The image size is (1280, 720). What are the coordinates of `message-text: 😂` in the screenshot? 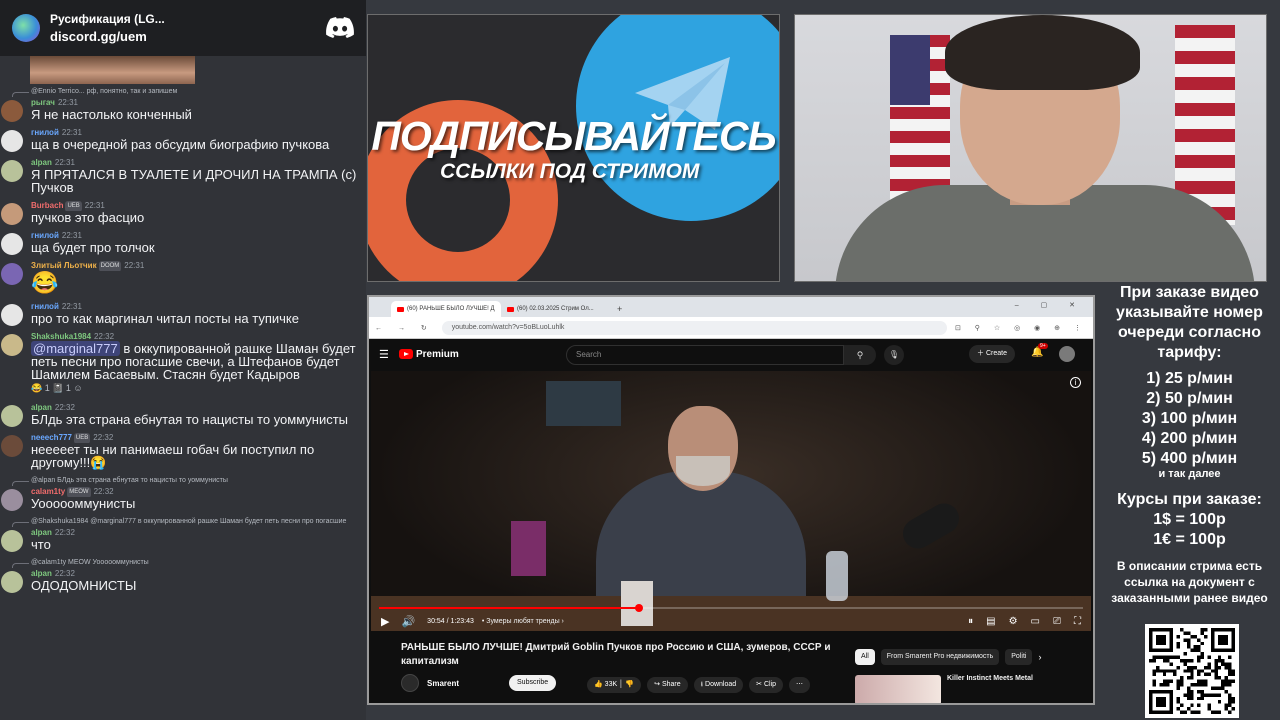 It's located at (45, 282).